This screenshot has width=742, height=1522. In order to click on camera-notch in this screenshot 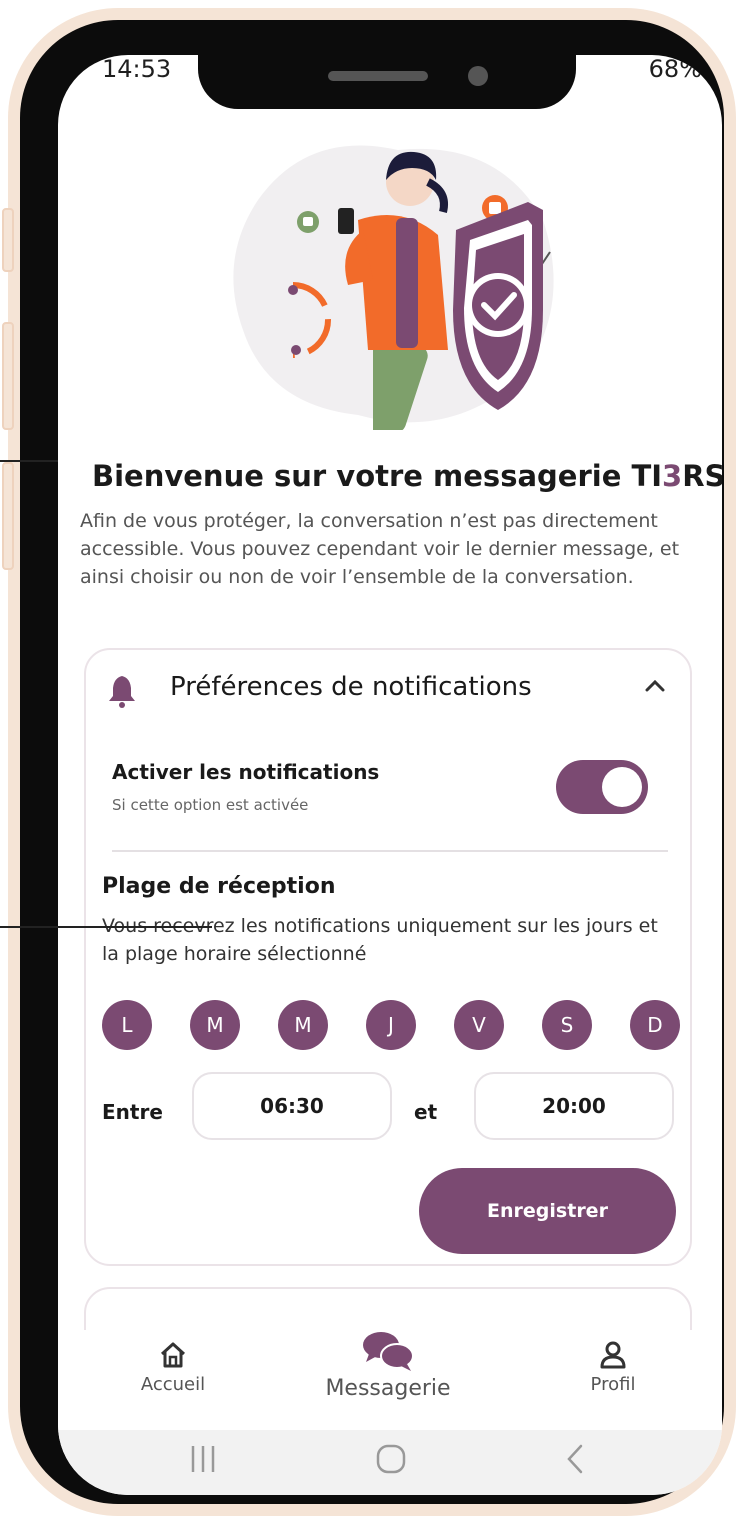, I will do `click(387, 82)`.